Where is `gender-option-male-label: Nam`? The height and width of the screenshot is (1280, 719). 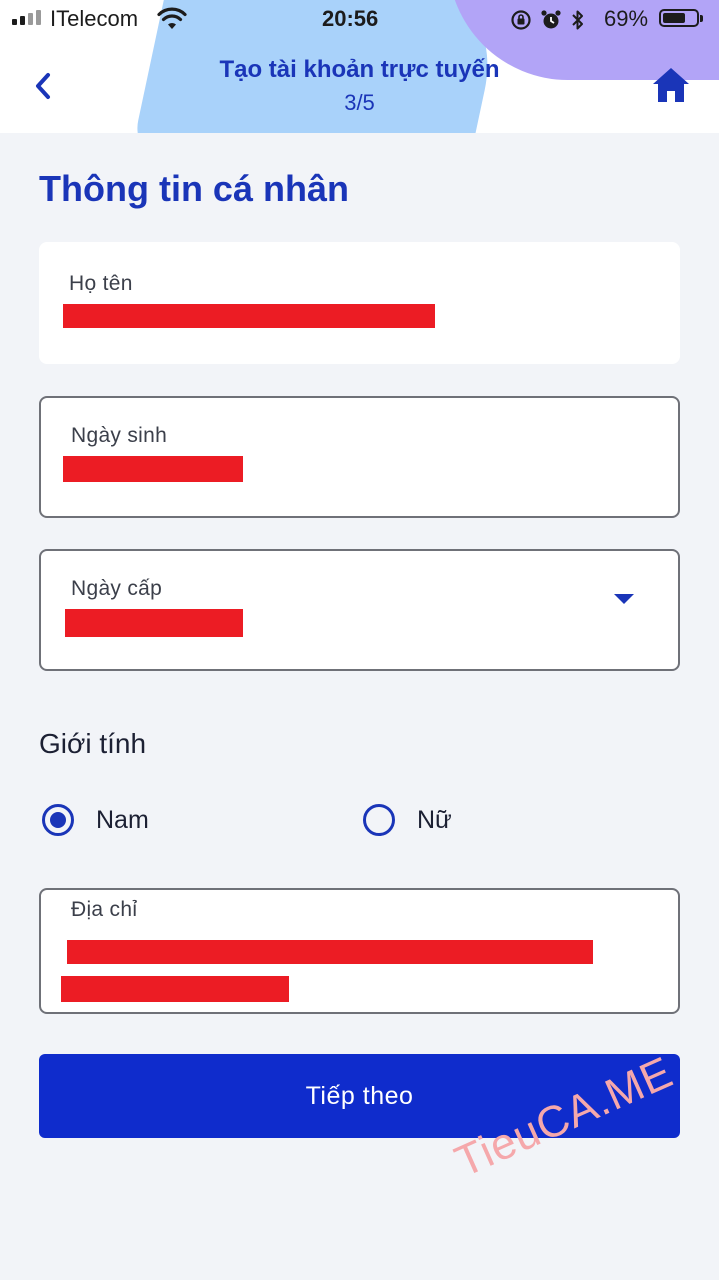
gender-option-male-label: Nam is located at coordinates (122, 819).